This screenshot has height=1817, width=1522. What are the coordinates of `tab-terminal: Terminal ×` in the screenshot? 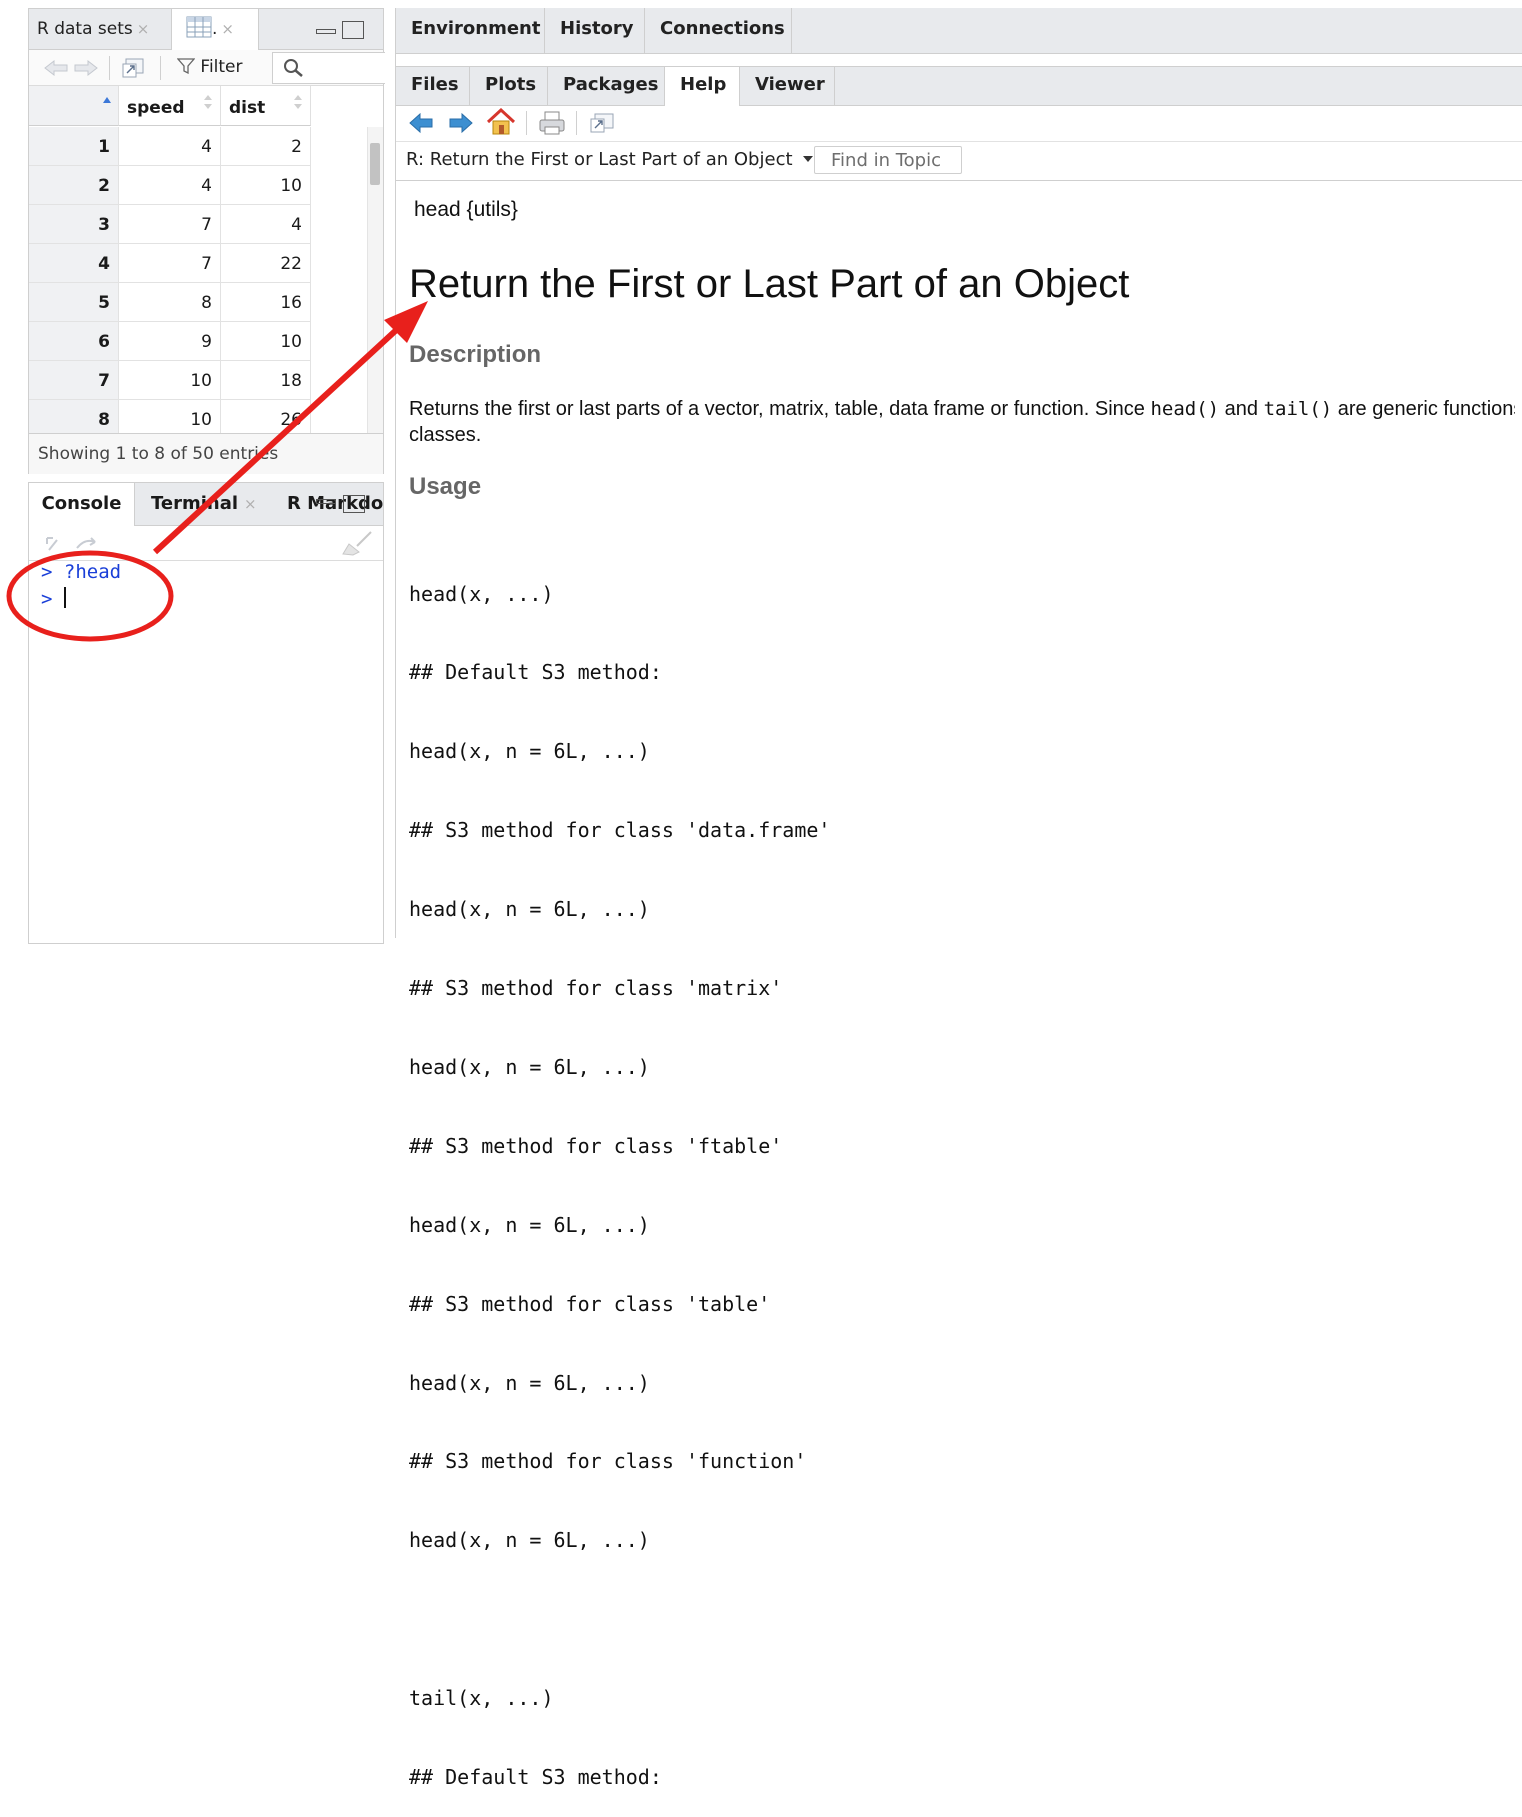 It's located at (204, 504).